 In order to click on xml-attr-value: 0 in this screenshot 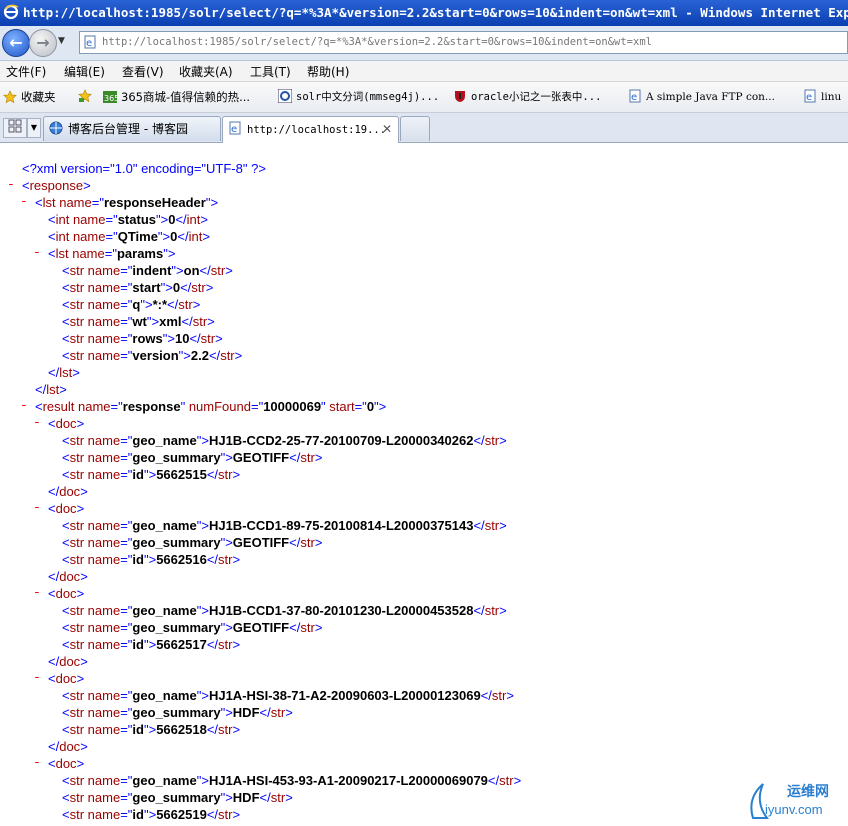, I will do `click(370, 406)`.